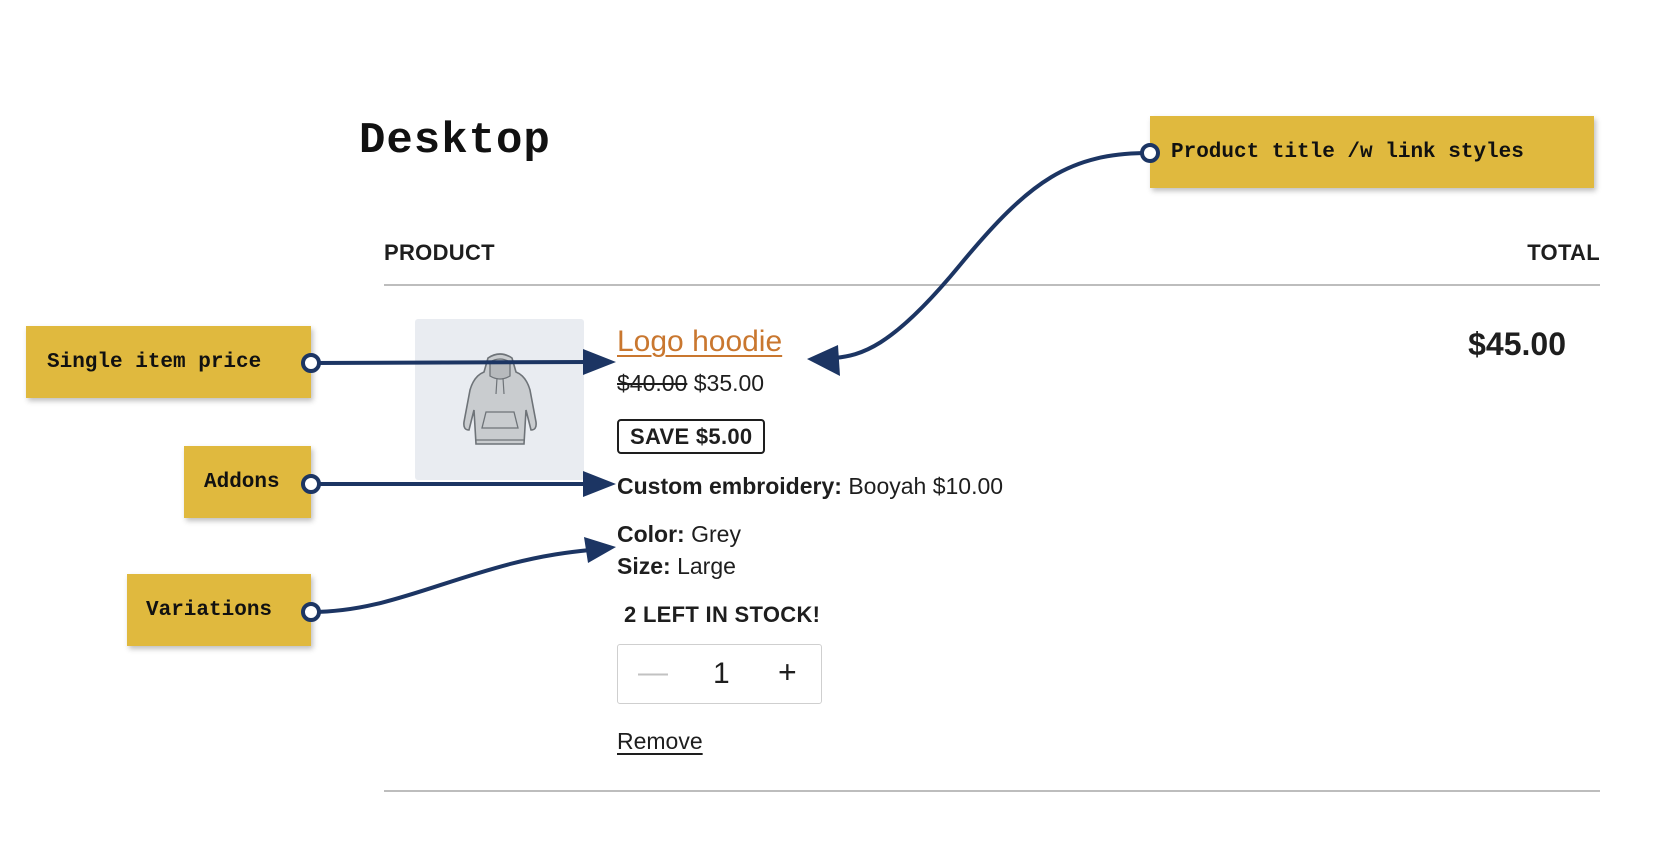 The width and height of the screenshot is (1662, 856). Describe the element at coordinates (600, 550) in the screenshot. I see `arrowhead-variations` at that location.